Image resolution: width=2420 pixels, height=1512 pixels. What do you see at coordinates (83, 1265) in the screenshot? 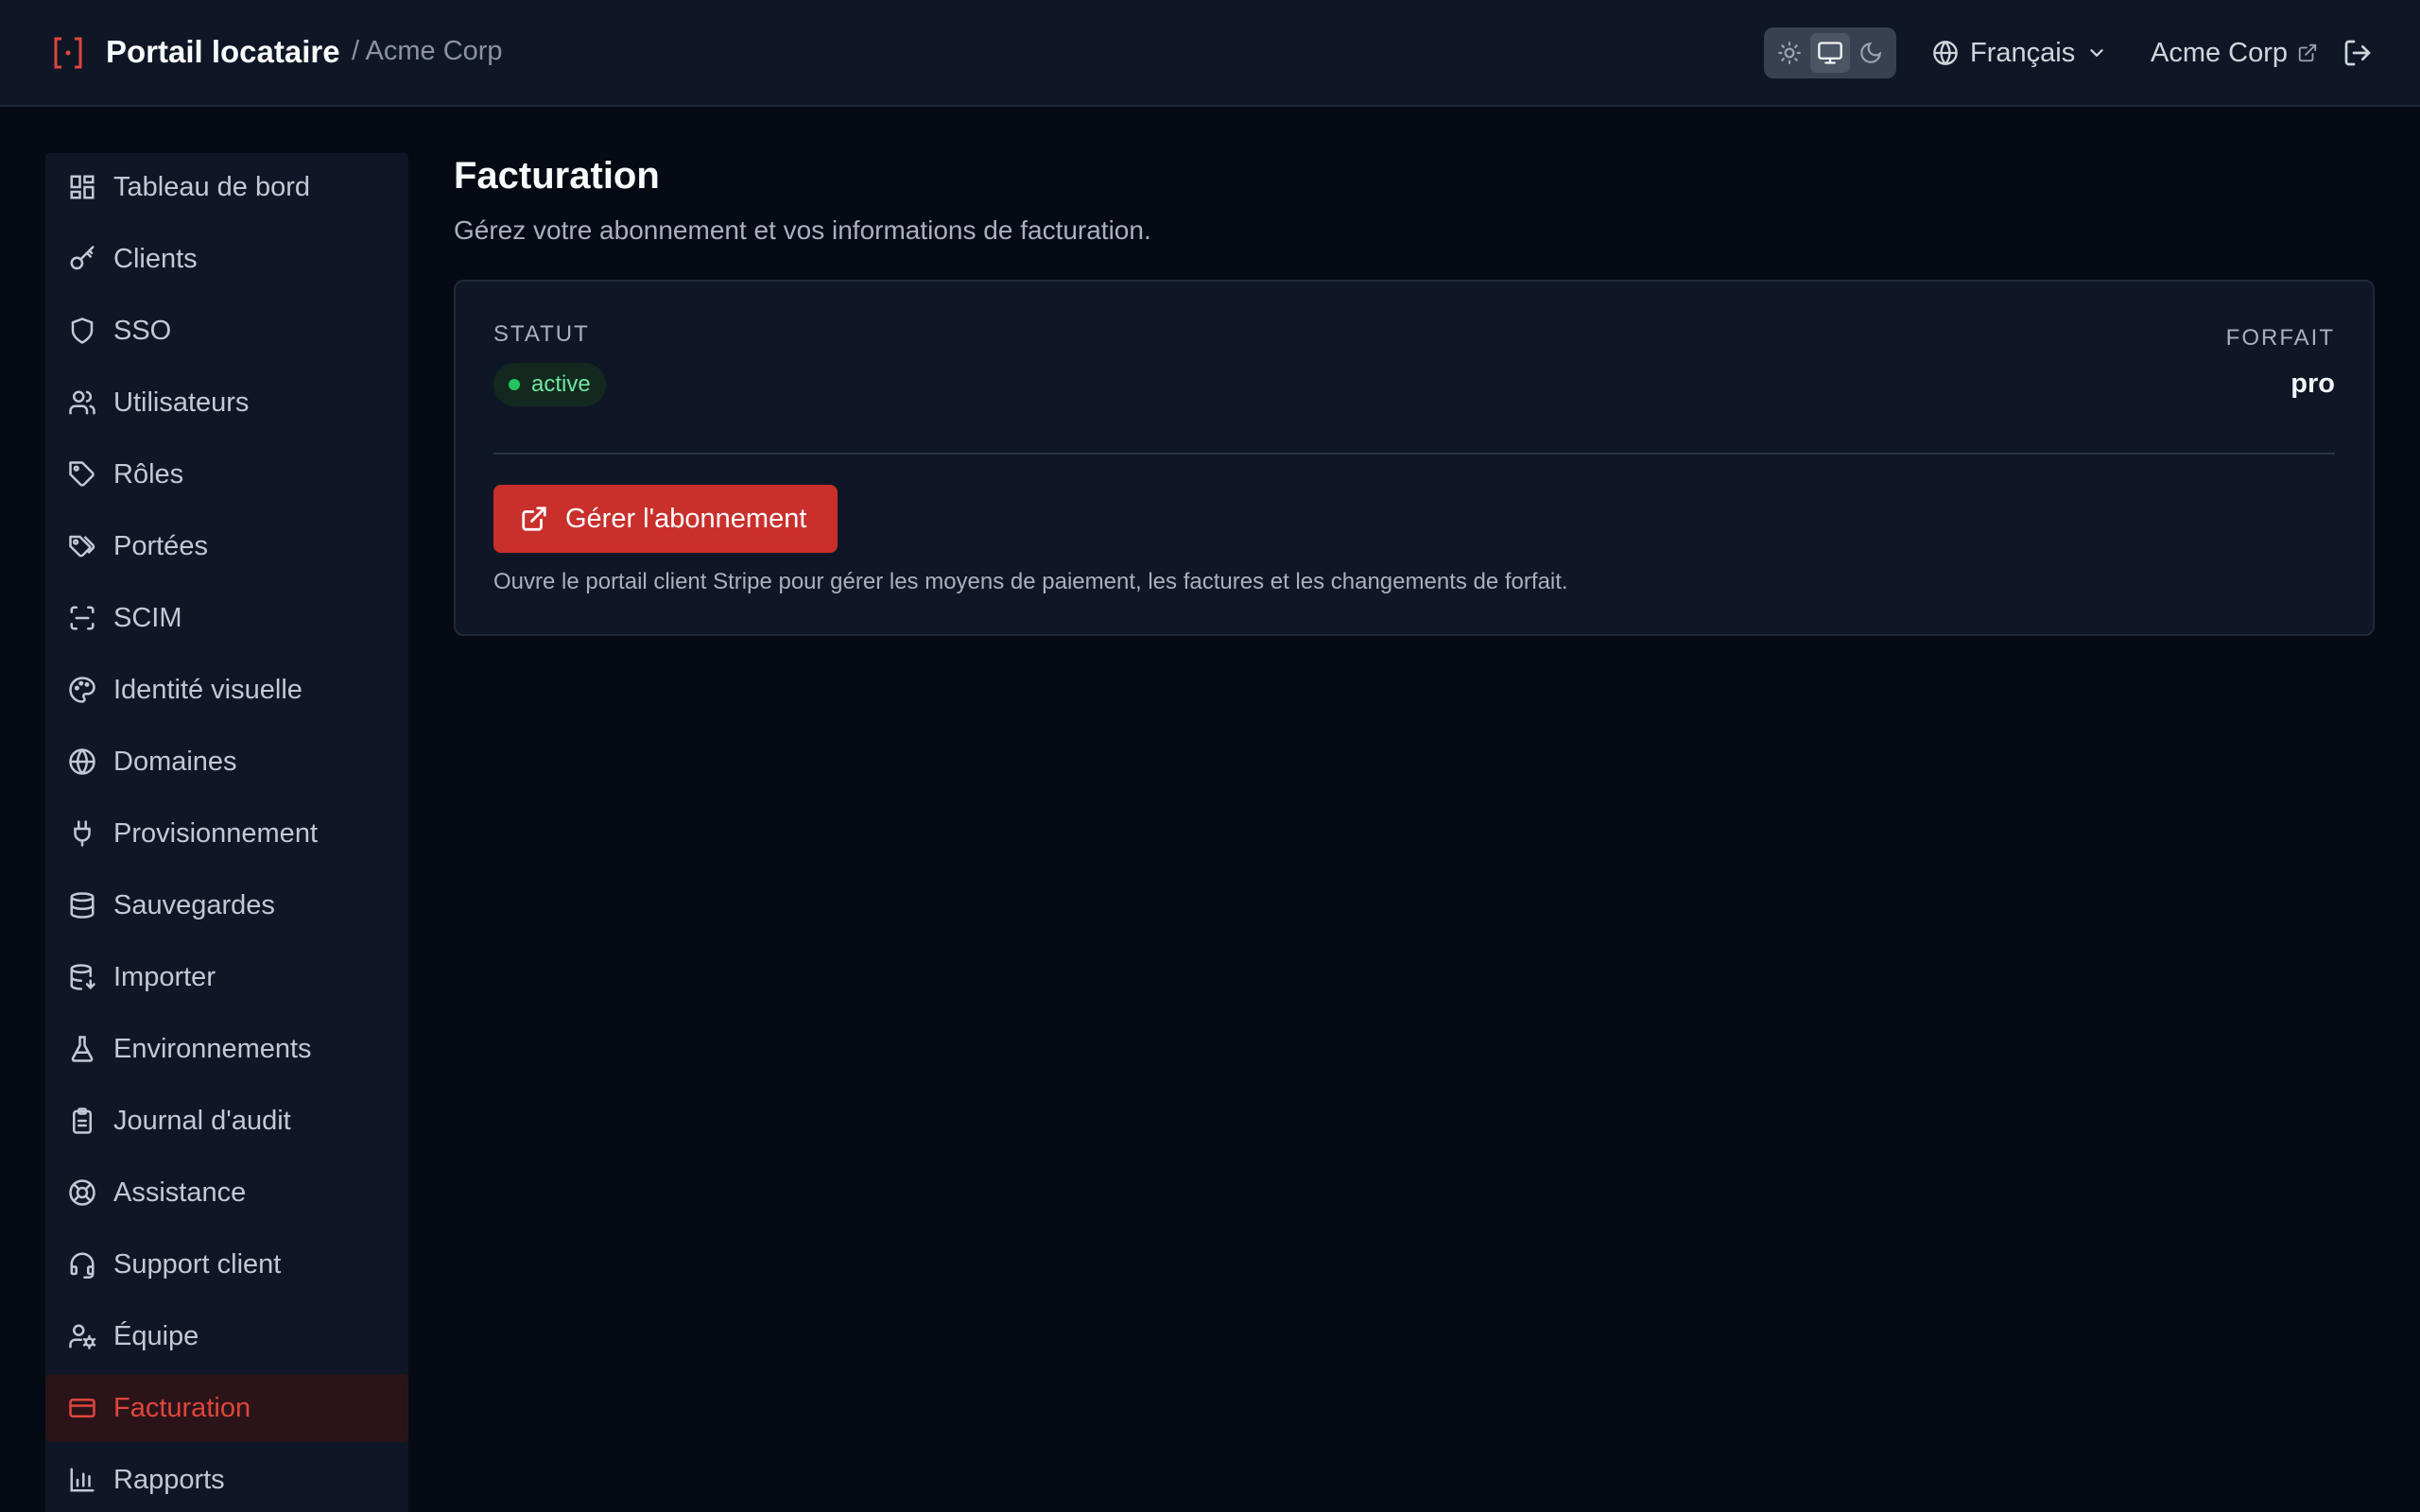
I see `headset-icon` at bounding box center [83, 1265].